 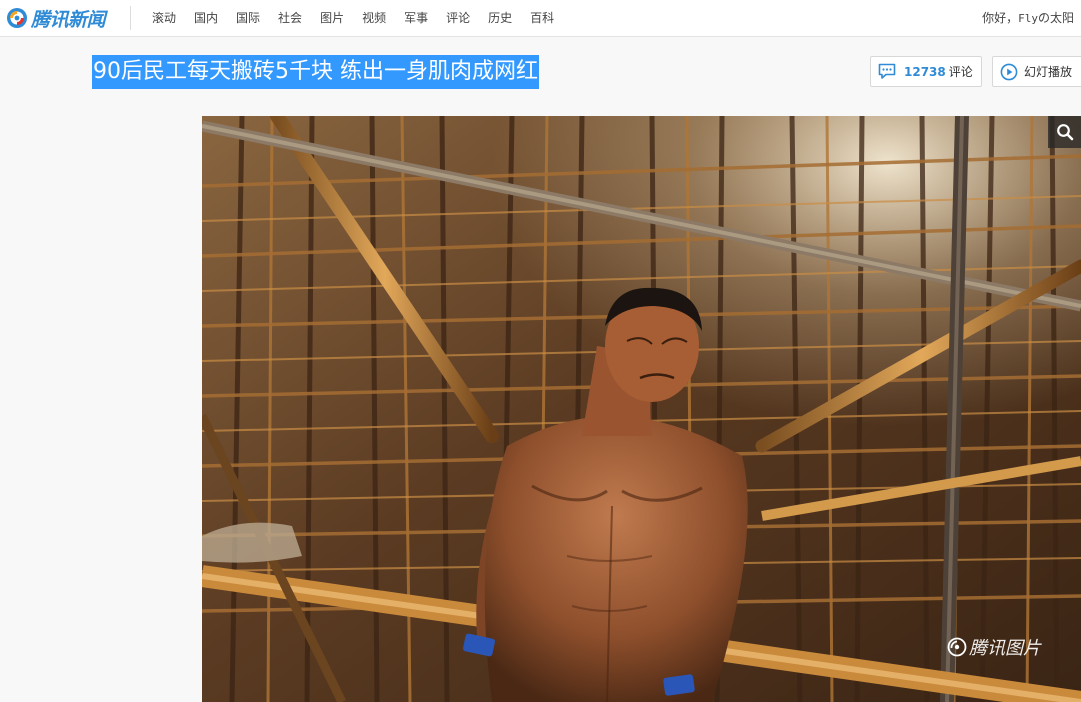 I want to click on magnifier-icon, so click(x=1064, y=132).